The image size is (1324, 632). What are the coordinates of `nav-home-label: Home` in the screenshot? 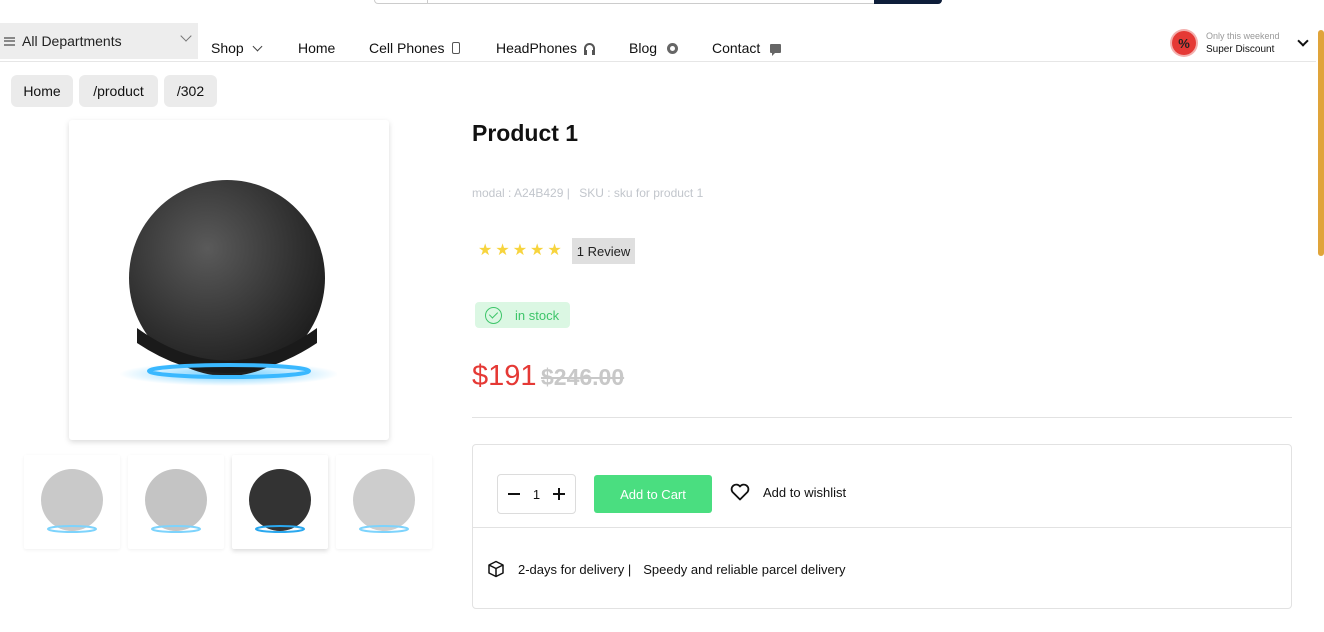 It's located at (317, 48).